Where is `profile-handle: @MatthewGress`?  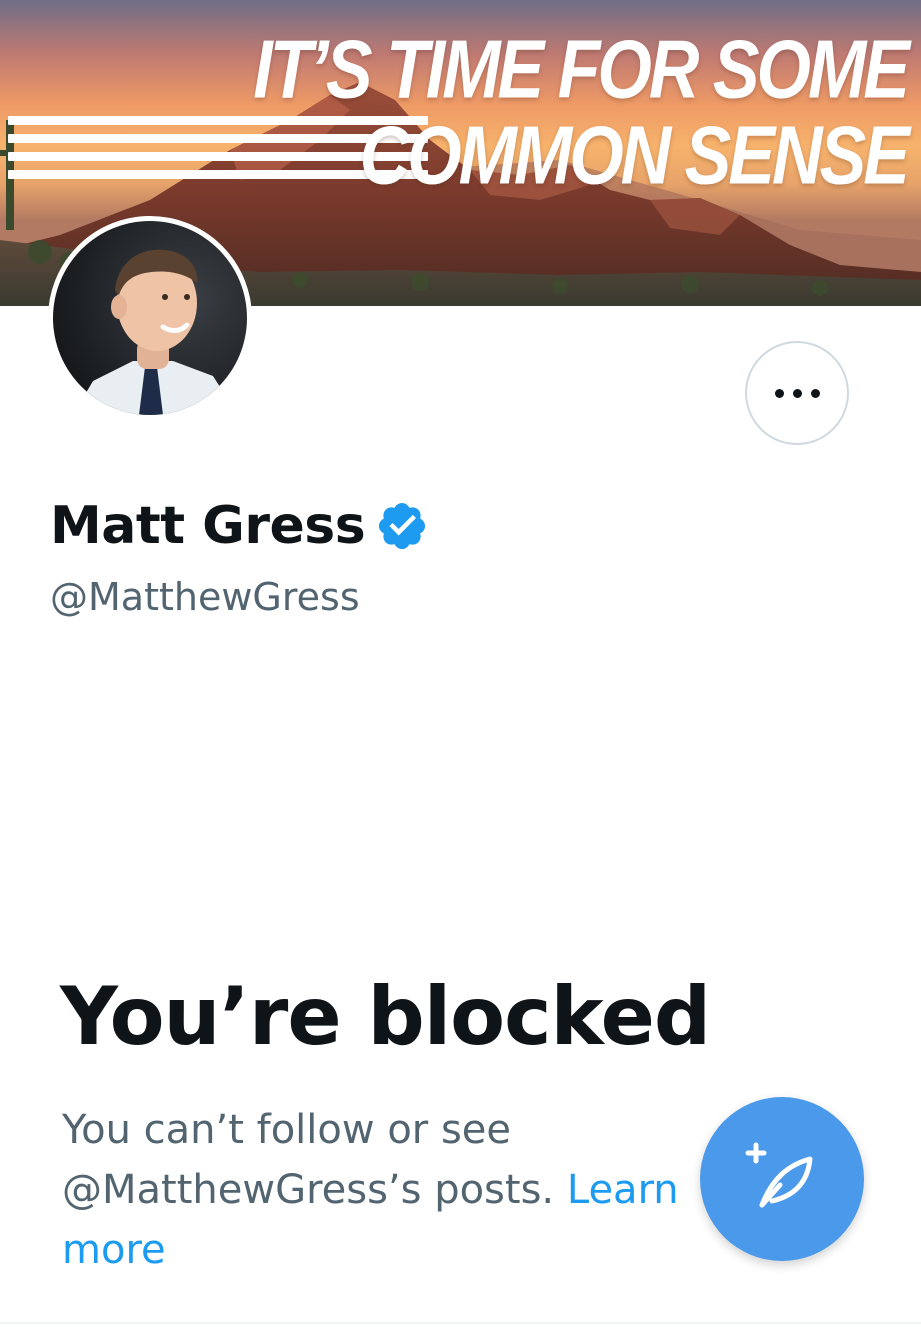
profile-handle: @MatthewGress is located at coordinates (205, 597).